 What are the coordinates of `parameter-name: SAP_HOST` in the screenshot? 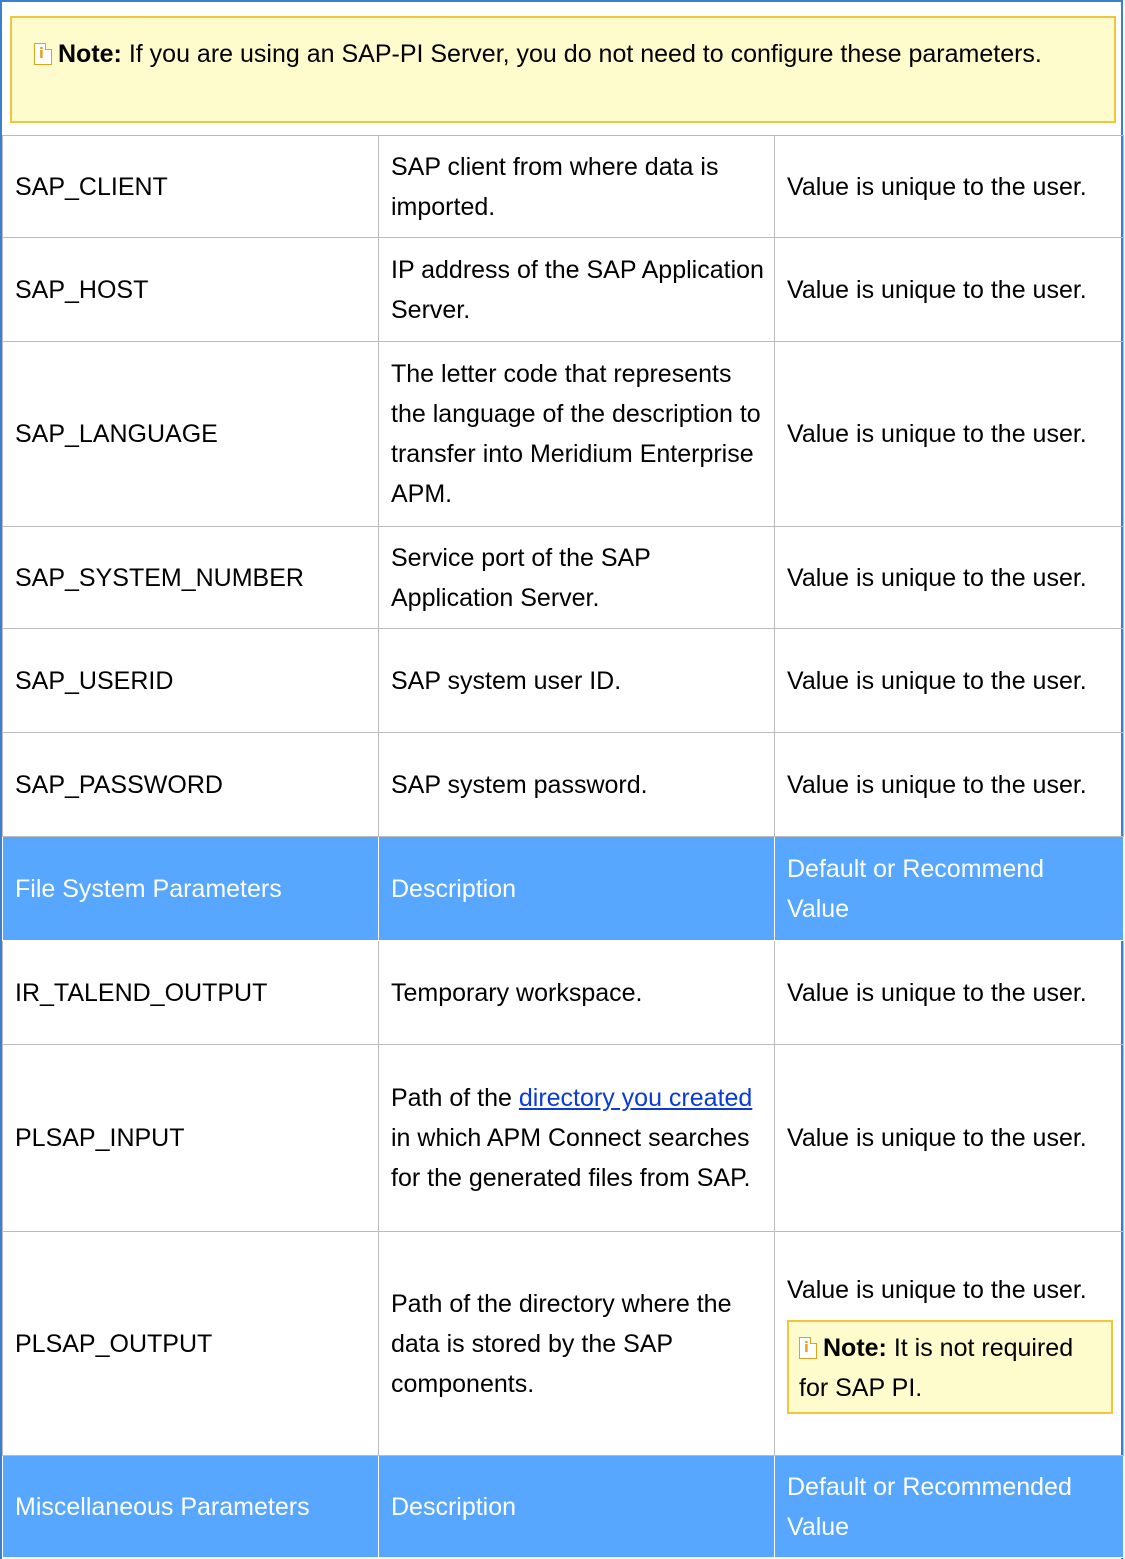 It's located at (190, 289).